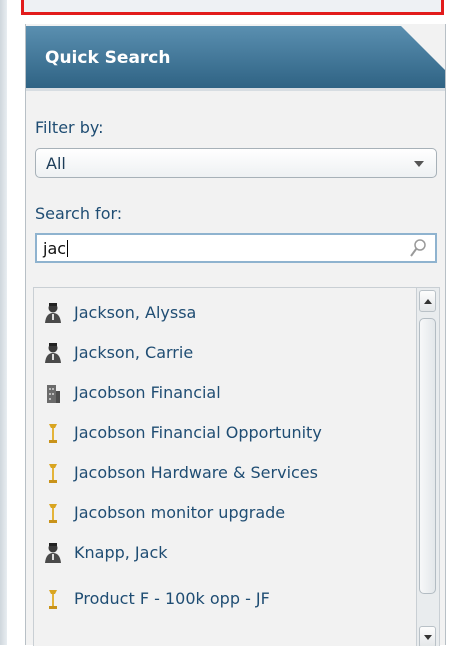 This screenshot has height=646, width=458. What do you see at coordinates (3, 322) in the screenshot?
I see `window-frame-left` at bounding box center [3, 322].